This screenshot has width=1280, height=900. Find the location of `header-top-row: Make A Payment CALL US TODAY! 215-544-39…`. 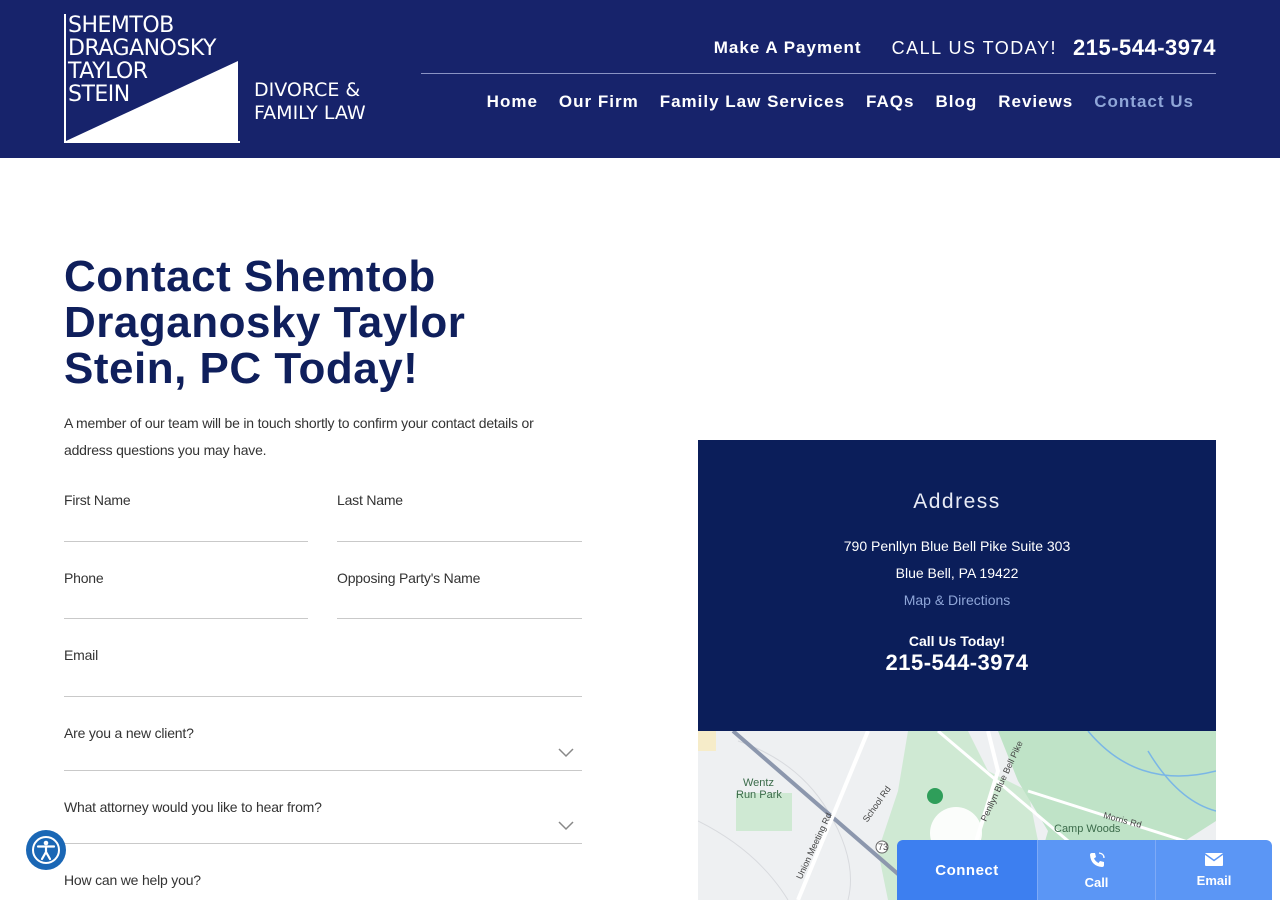

header-top-row: Make A Payment CALL US TODAY! 215-544-39… is located at coordinates (965, 48).